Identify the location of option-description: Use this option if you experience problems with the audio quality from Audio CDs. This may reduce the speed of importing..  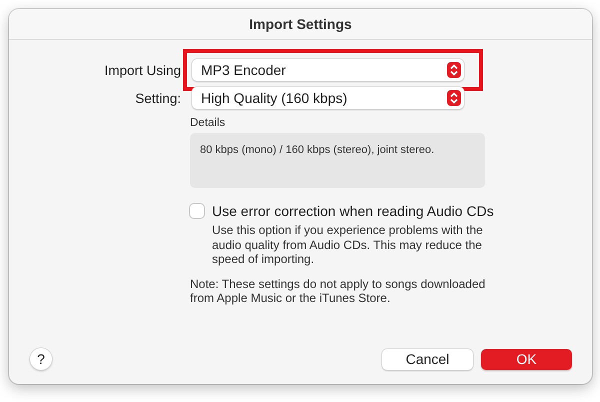
(348, 244).